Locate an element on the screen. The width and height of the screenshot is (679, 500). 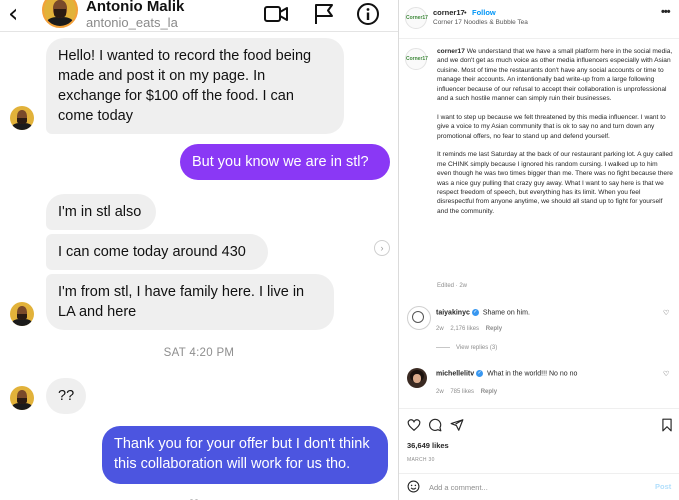
emoji-icon is located at coordinates (413, 486).